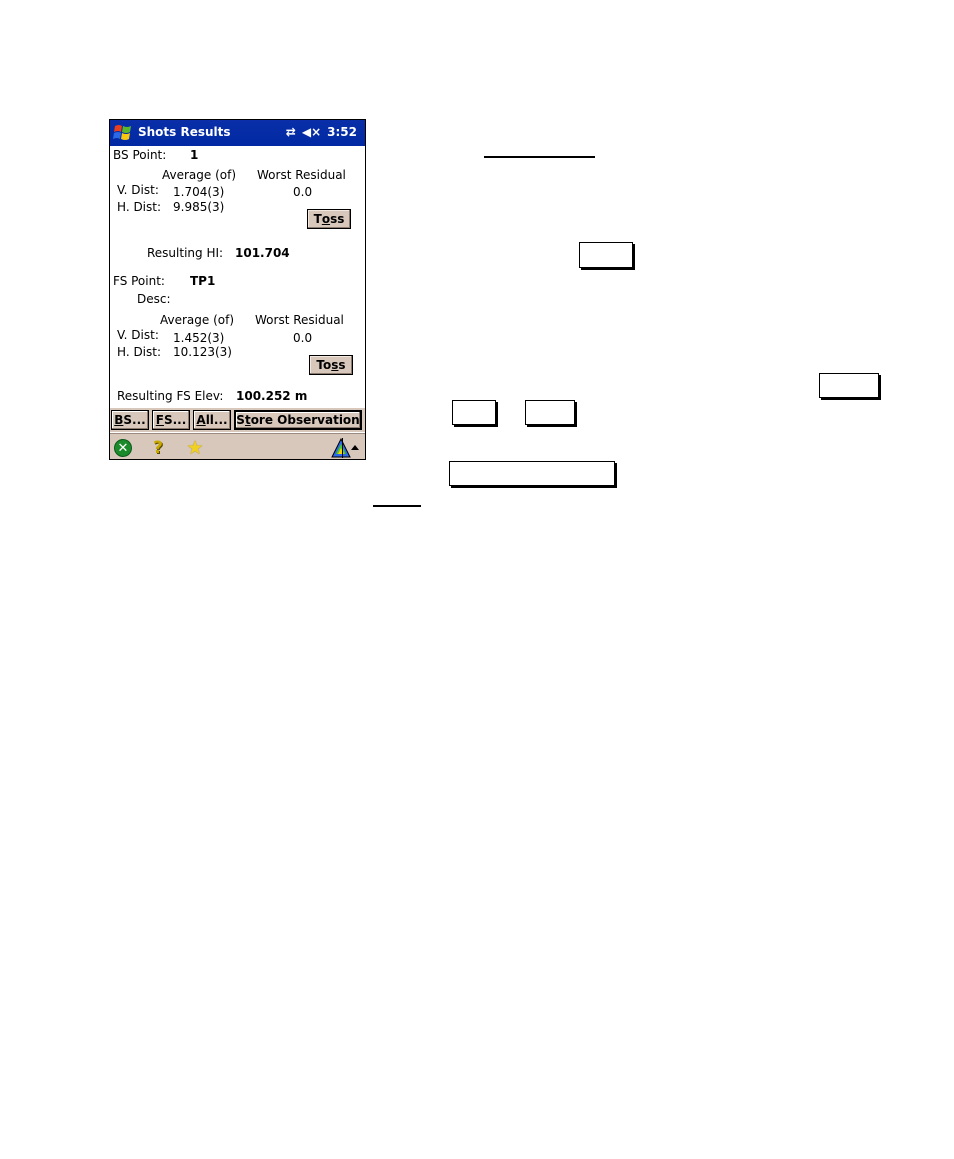  I want to click on fs-toss-button: To s s, so click(331, 365).